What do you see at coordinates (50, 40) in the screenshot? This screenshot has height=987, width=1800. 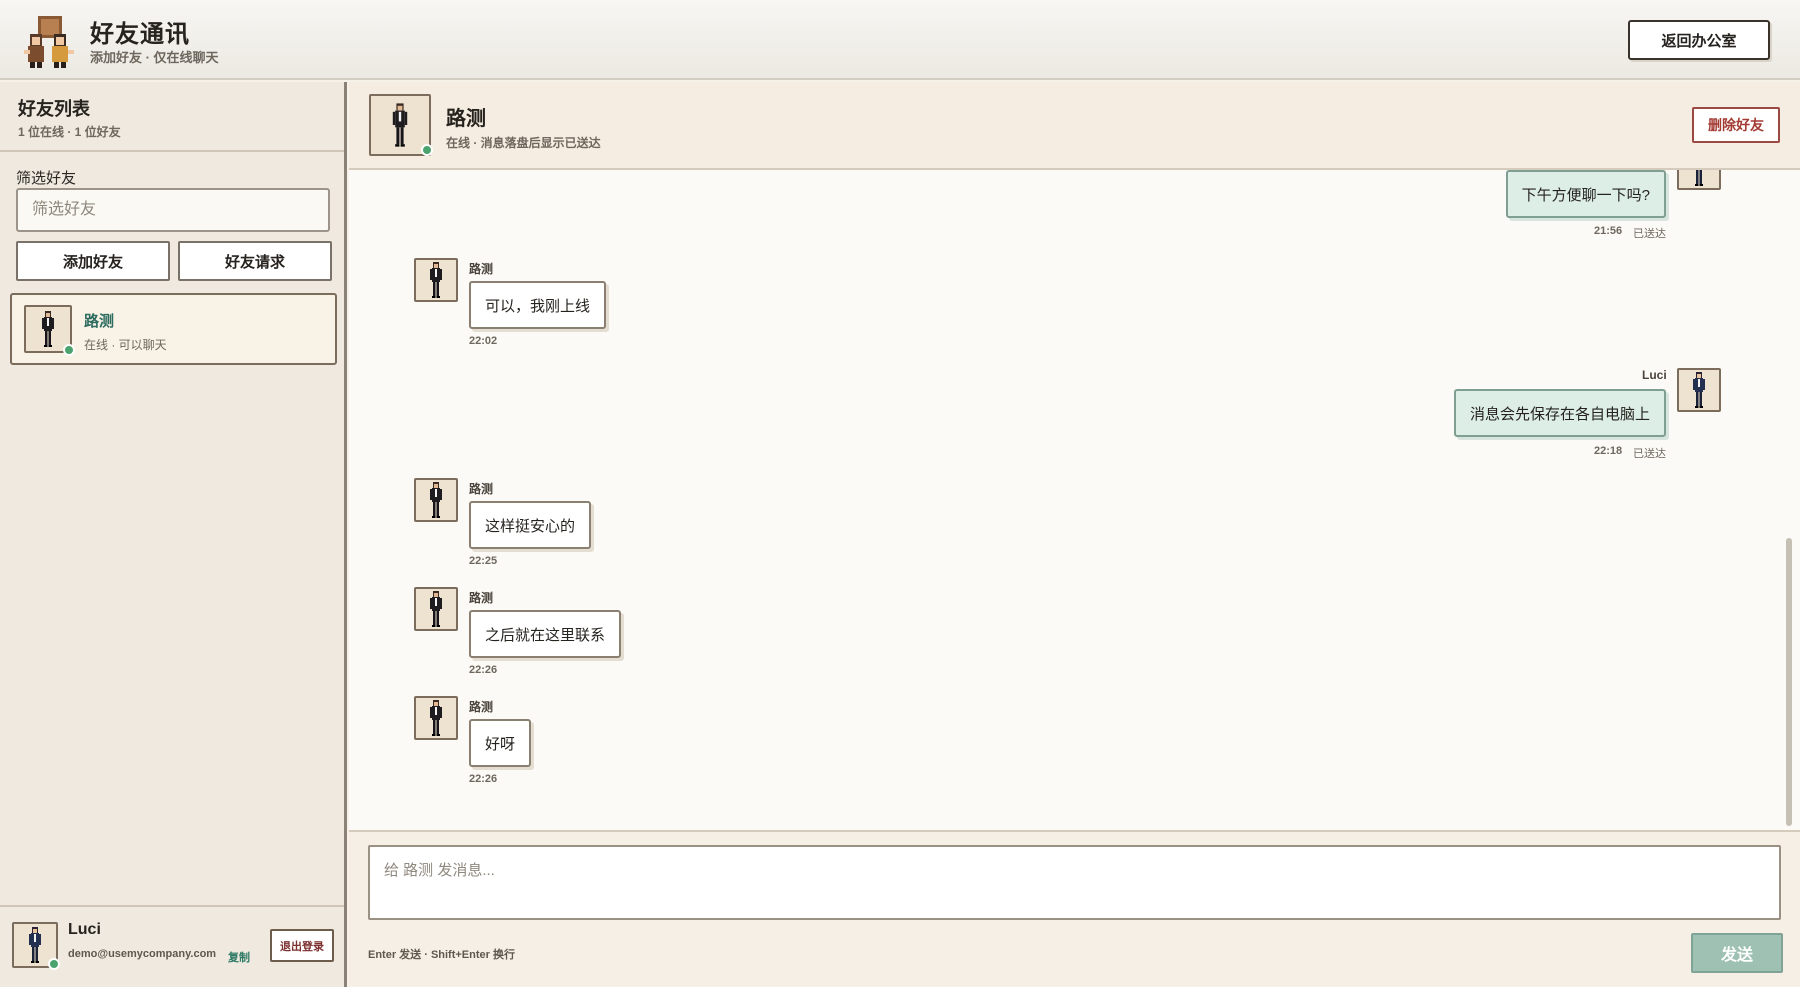 I see `app-logo-icon` at bounding box center [50, 40].